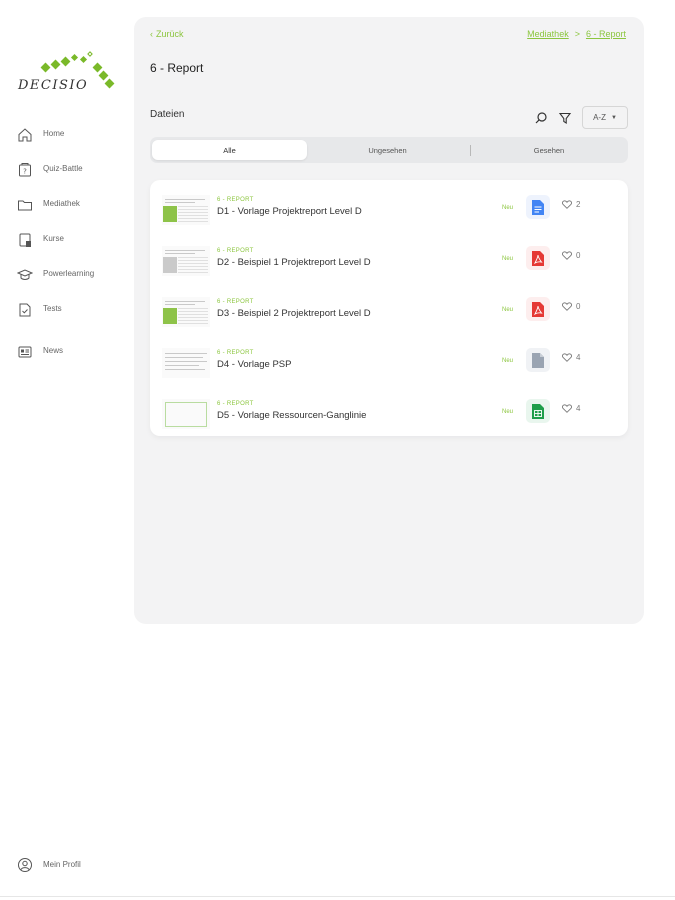 This screenshot has height=900, width=675. I want to click on quiz-icon: ?, so click(25, 170).